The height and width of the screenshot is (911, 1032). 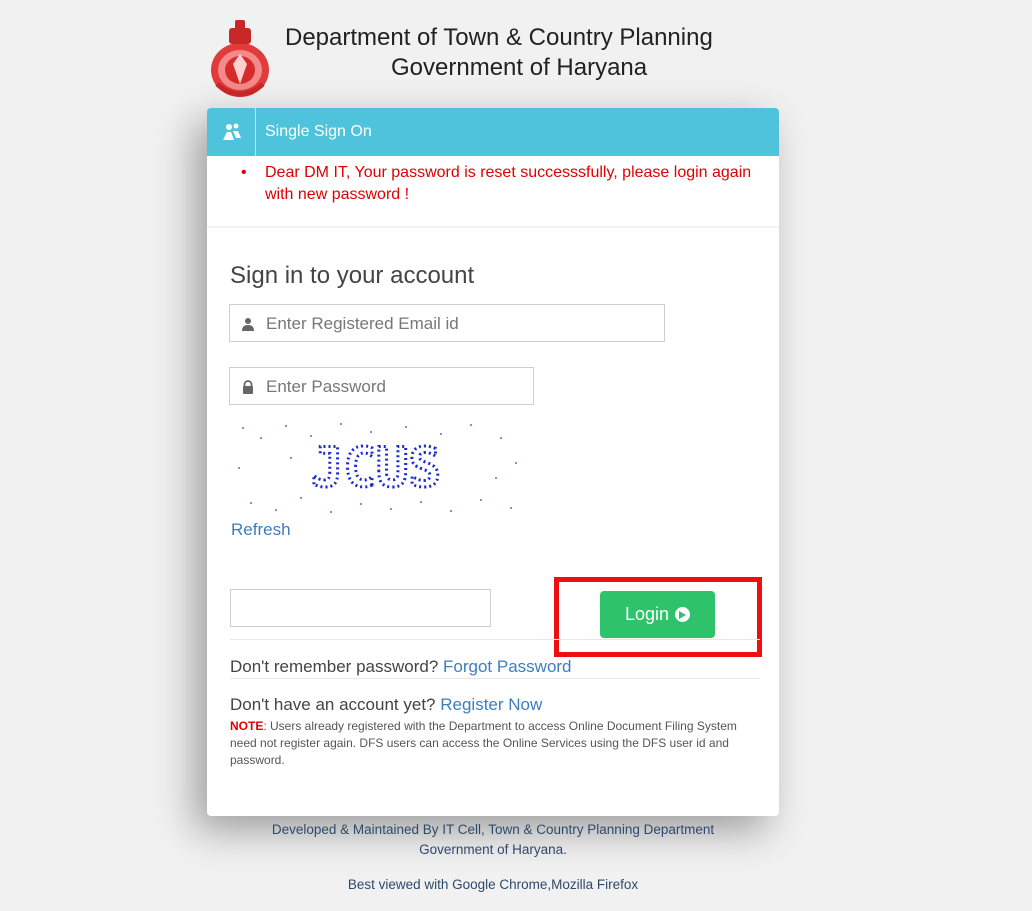 I want to click on forgot-prompt: Don't remember password?, so click(x=334, y=666).